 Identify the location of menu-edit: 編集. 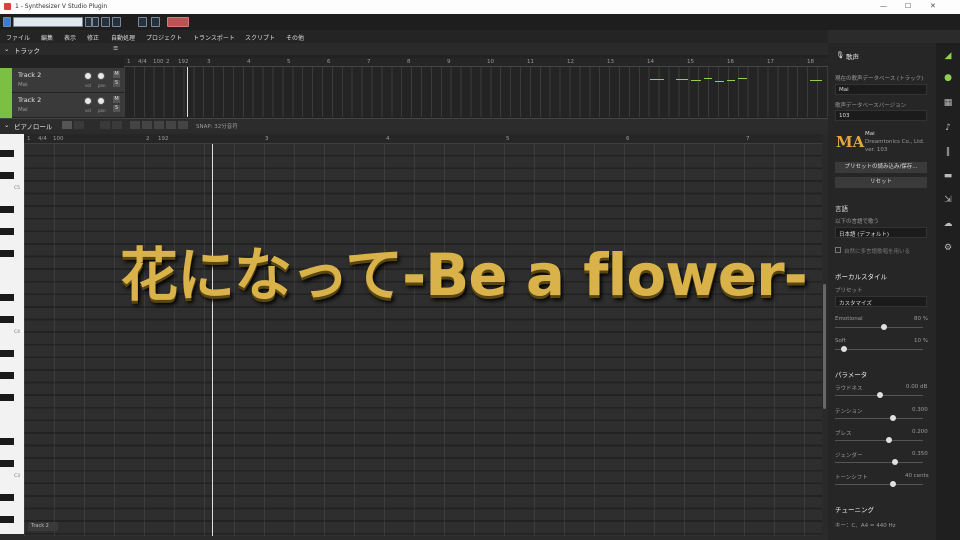
(47, 37).